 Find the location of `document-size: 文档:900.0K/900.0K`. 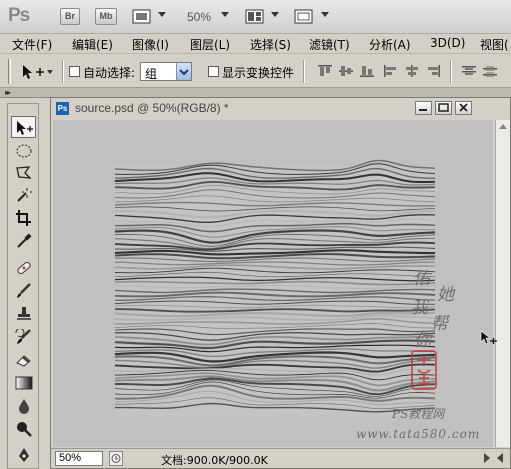

document-size: 文档:900.0K/900.0K is located at coordinates (214, 460).